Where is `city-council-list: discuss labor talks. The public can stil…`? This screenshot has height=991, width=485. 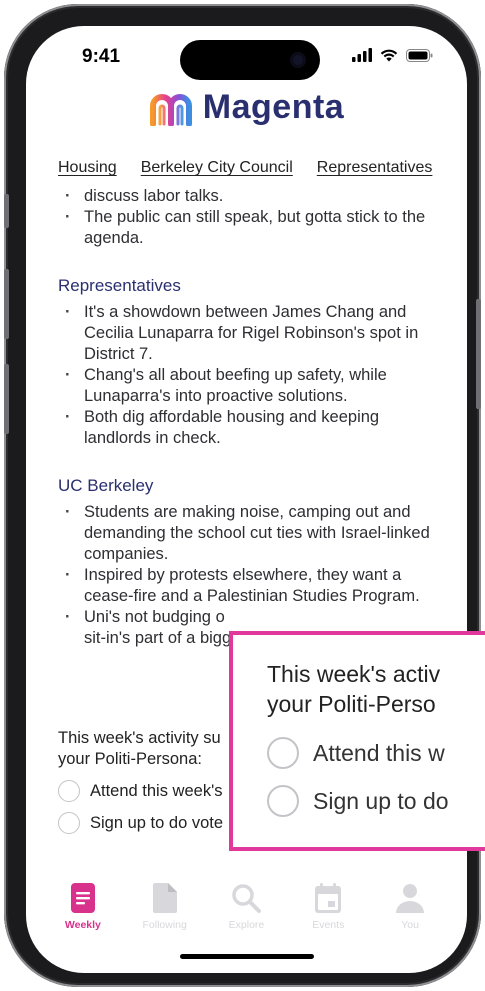 city-council-list: discuss labor talks. The public can stil… is located at coordinates (252, 217).